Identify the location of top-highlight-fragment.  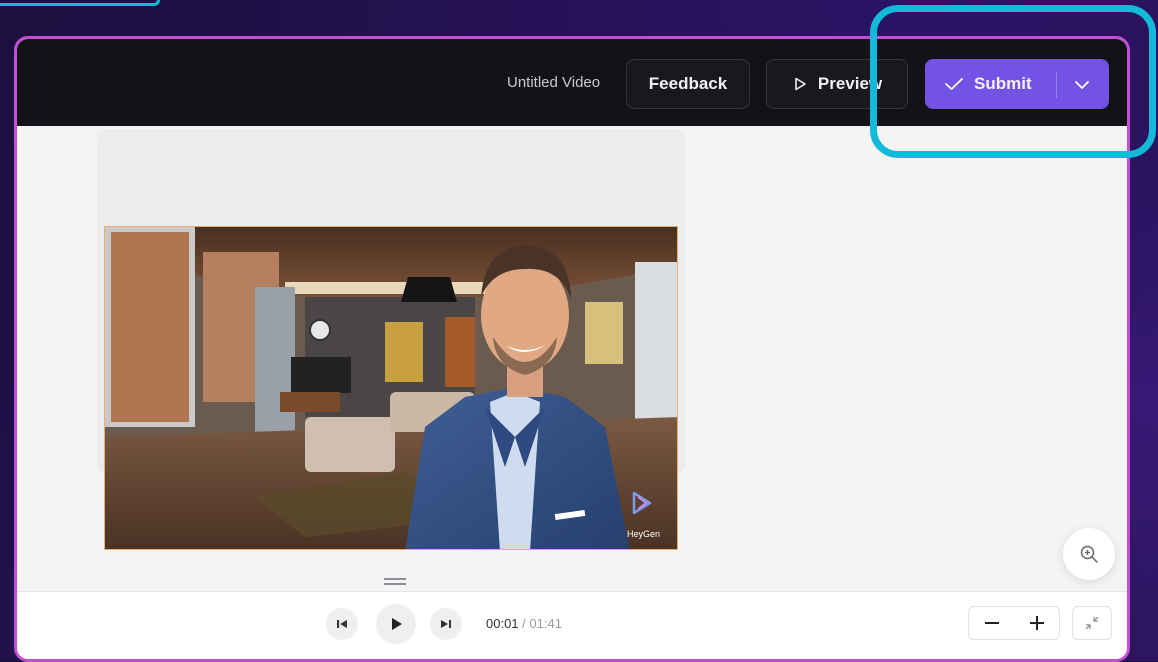
(80, 3).